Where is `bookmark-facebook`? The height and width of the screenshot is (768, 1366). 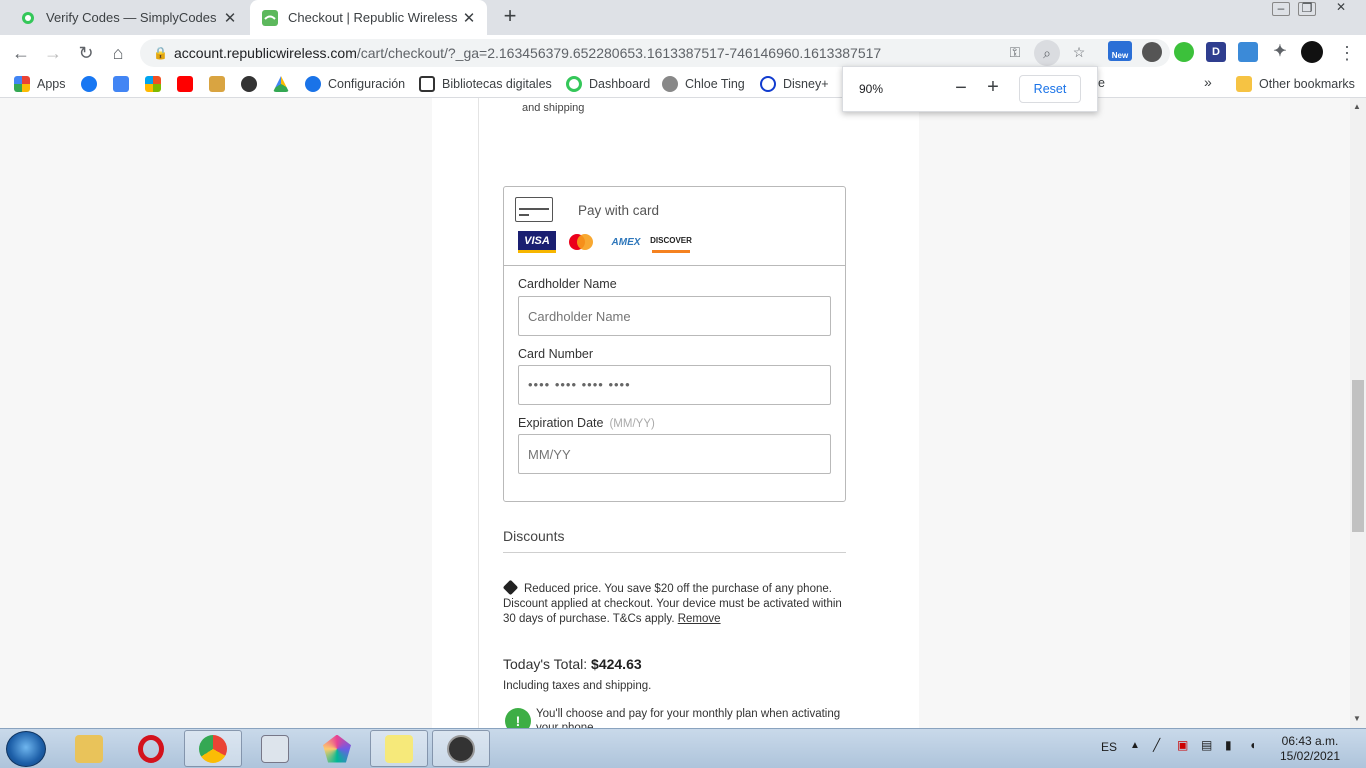 bookmark-facebook is located at coordinates (92, 84).